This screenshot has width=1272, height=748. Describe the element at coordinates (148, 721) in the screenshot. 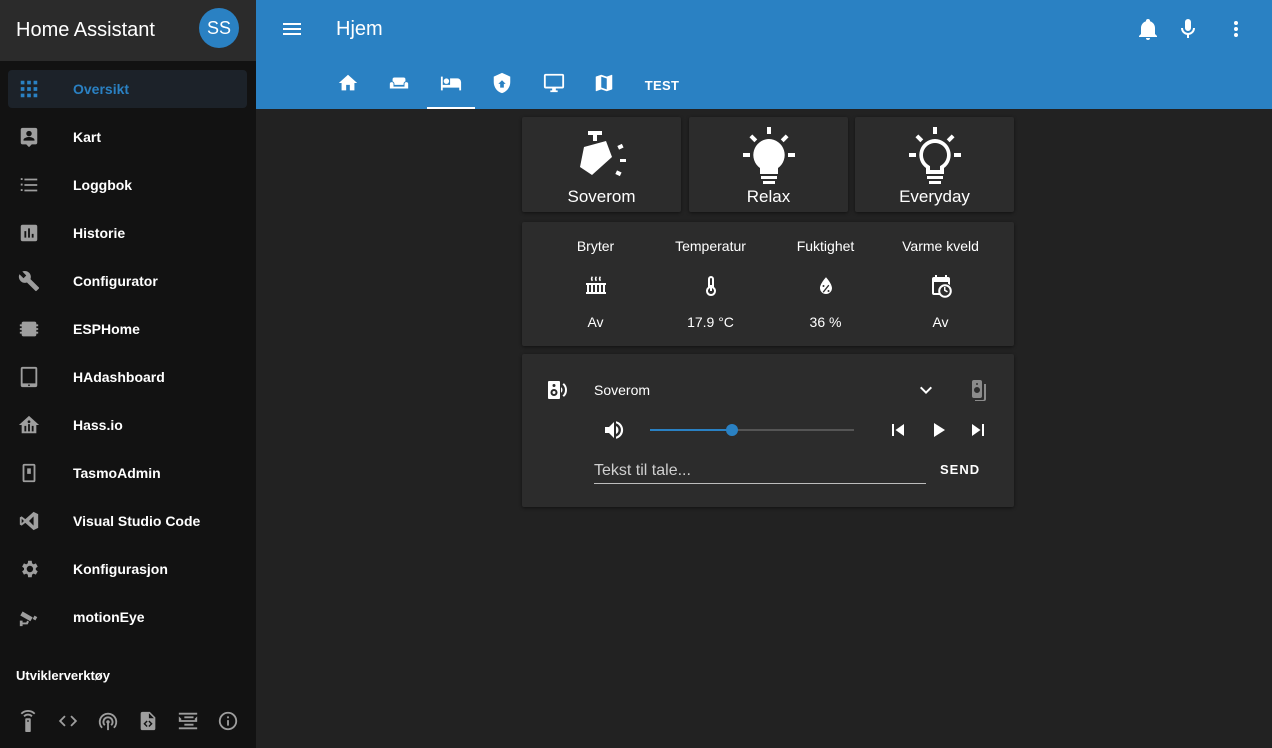

I see `file-code-icon` at that location.